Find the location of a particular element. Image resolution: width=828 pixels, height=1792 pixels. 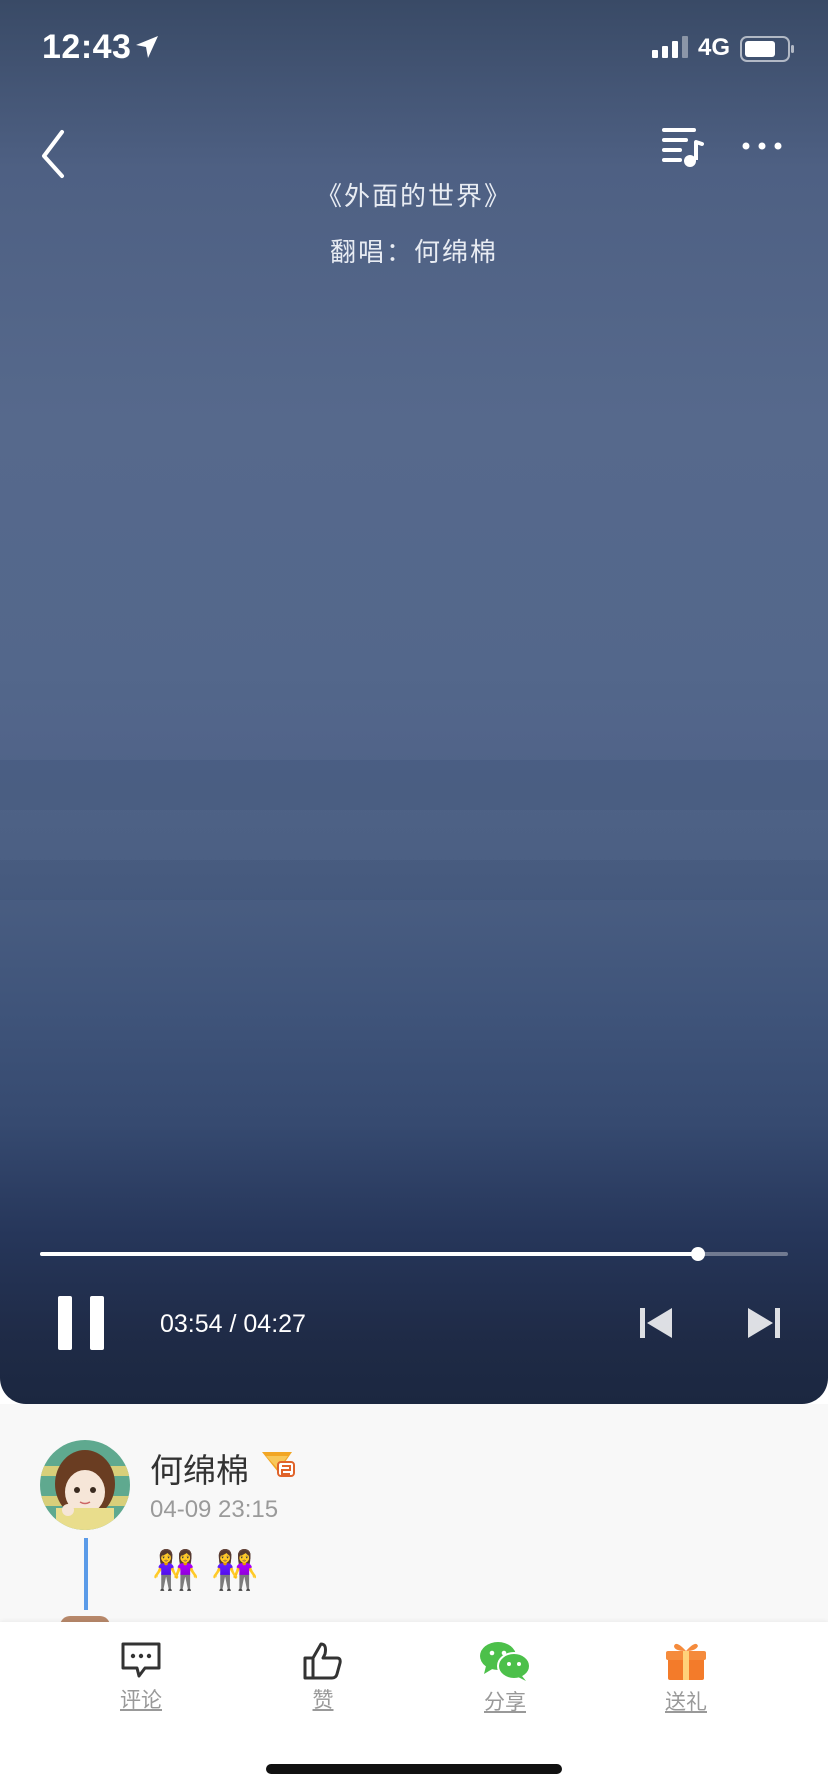

network-type: 4G is located at coordinates (714, 47).